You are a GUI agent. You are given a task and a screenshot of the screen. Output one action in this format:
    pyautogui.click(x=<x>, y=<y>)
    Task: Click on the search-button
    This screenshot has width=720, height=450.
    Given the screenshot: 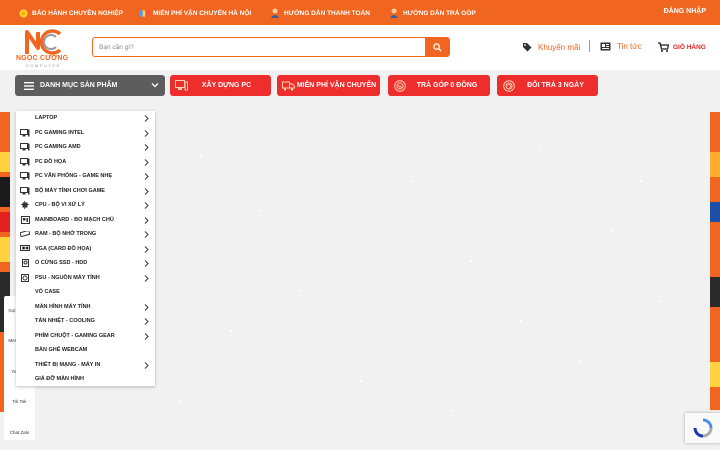 What is the action you would take?
    pyautogui.click(x=437, y=47)
    